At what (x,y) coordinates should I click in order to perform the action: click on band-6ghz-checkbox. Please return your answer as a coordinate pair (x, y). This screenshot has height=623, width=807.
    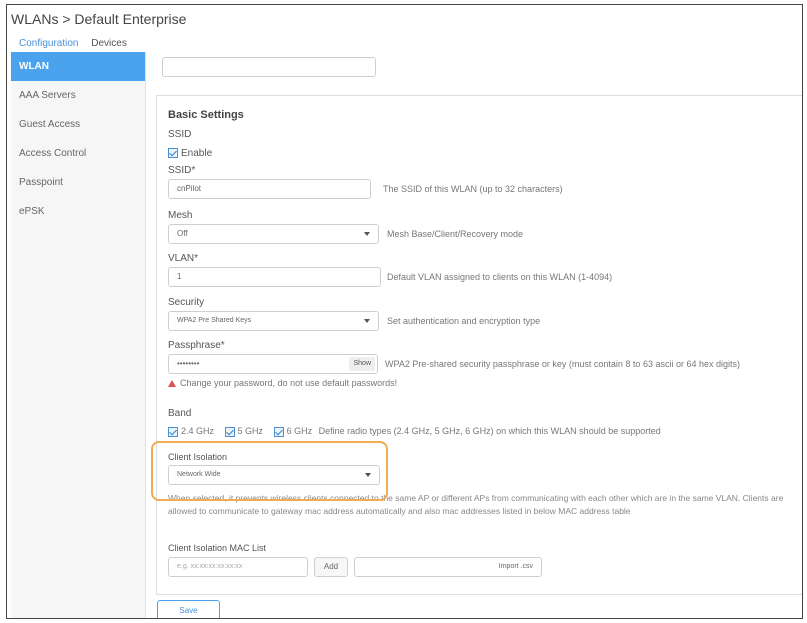
    Looking at the image, I should click on (278, 431).